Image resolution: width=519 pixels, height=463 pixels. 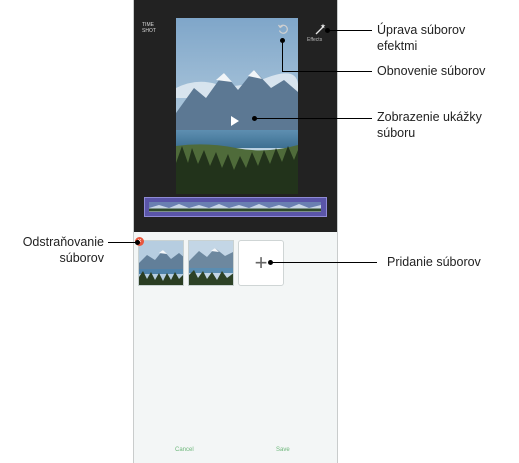 What do you see at coordinates (283, 450) in the screenshot?
I see `save-button: Save` at bounding box center [283, 450].